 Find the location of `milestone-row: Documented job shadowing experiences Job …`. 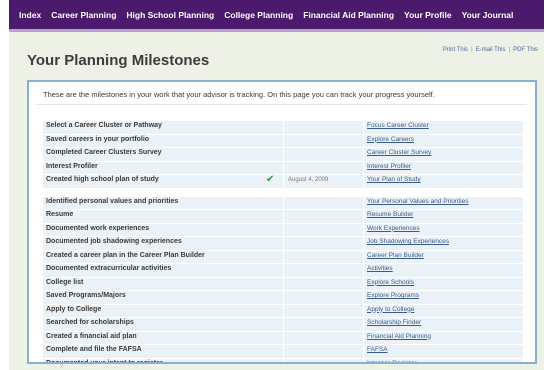

milestone-row: Documented job shadowing experiences Job … is located at coordinates (283, 244).